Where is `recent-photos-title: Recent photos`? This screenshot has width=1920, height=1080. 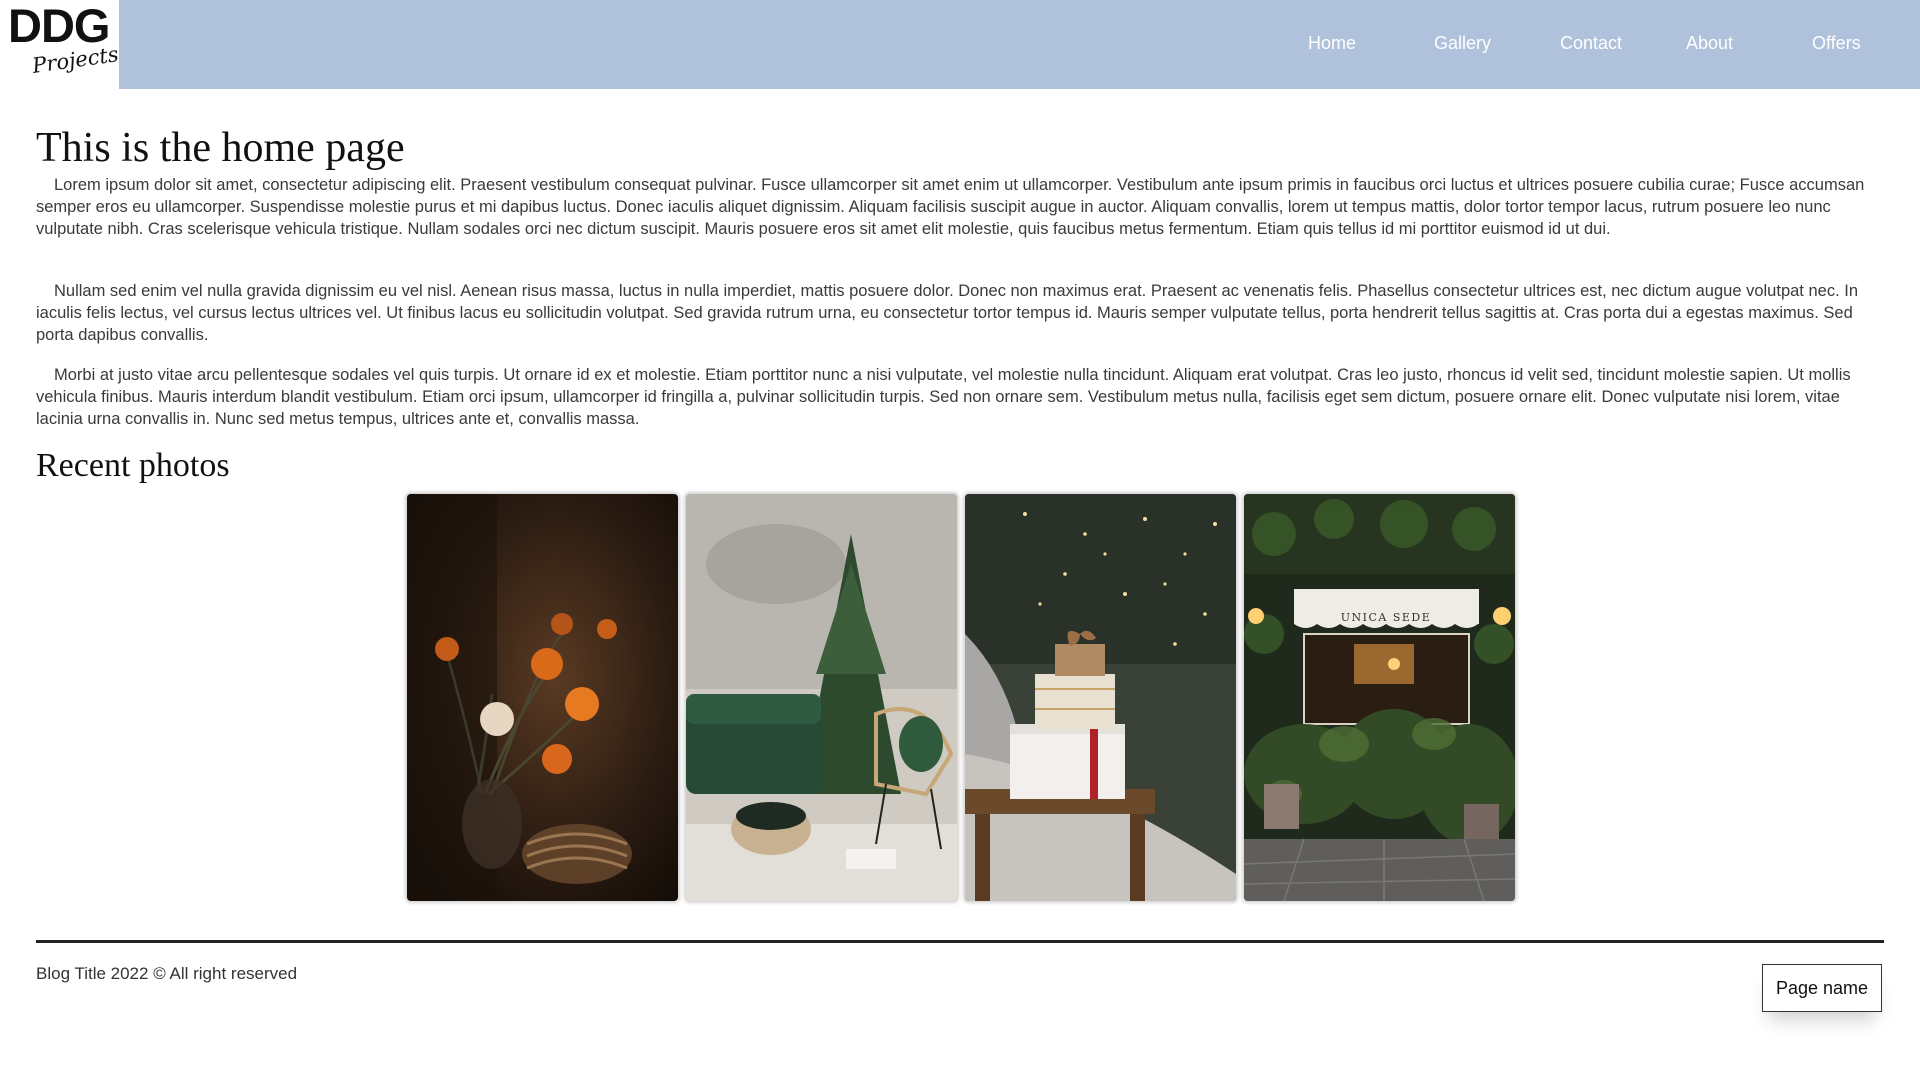
recent-photos-title: Recent photos is located at coordinates (133, 465).